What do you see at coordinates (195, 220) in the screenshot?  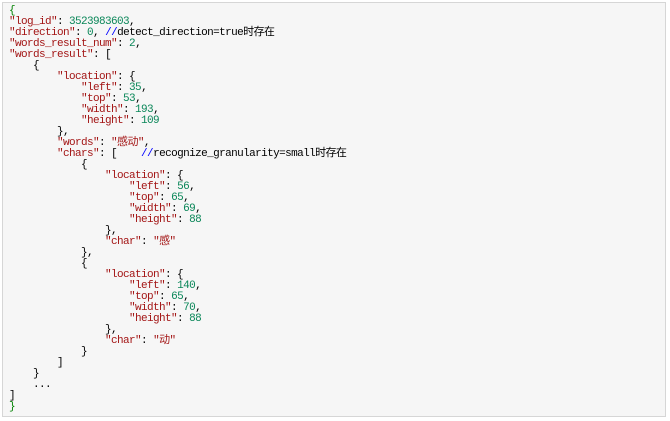 I see `char1-height-value: 88` at bounding box center [195, 220].